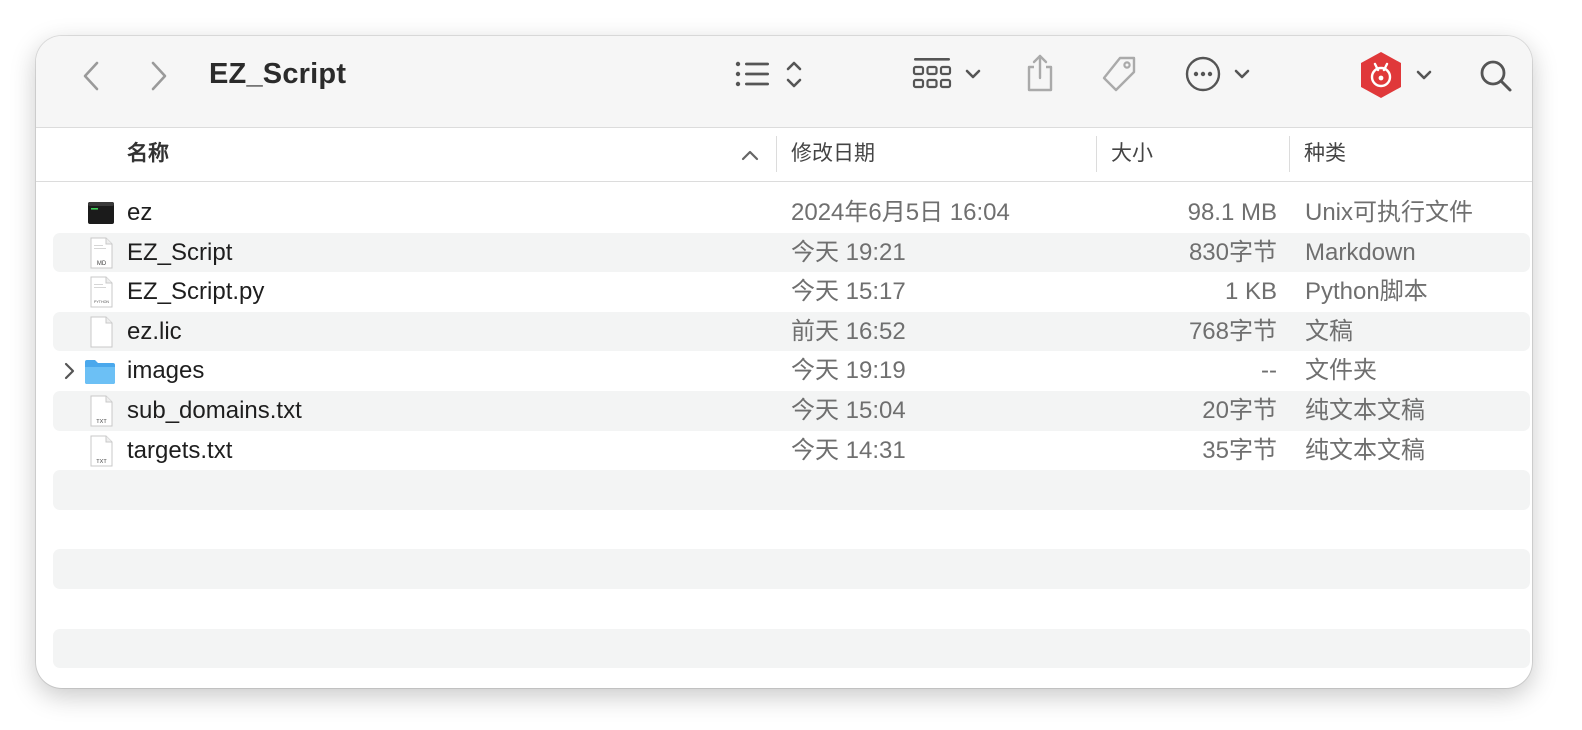  What do you see at coordinates (1239, 410) in the screenshot?
I see `file-size: 20字节` at bounding box center [1239, 410].